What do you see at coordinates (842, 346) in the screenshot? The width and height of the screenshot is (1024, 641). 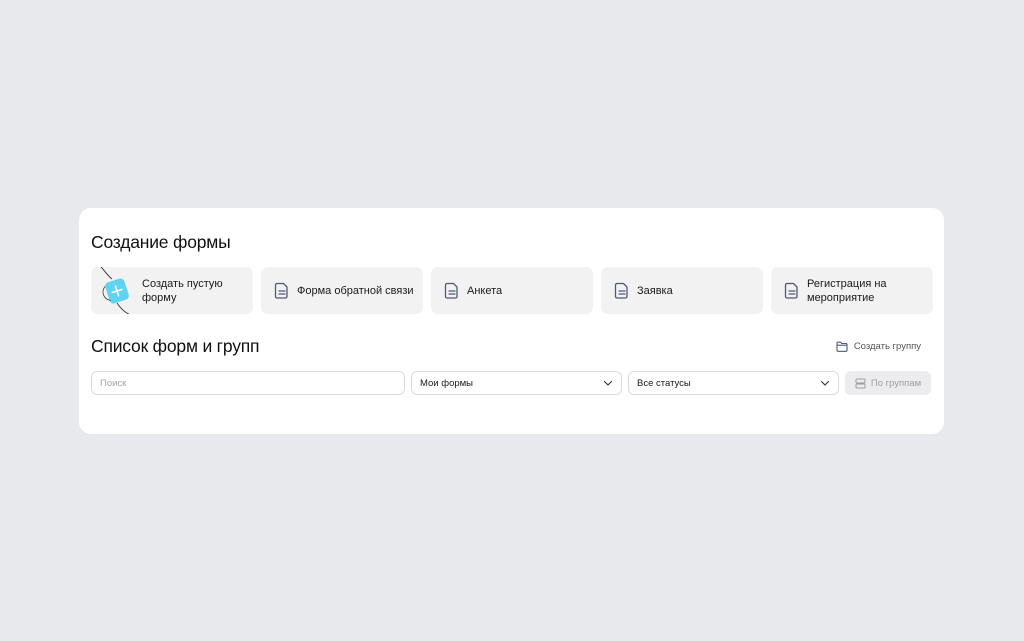 I see `folder-icon` at bounding box center [842, 346].